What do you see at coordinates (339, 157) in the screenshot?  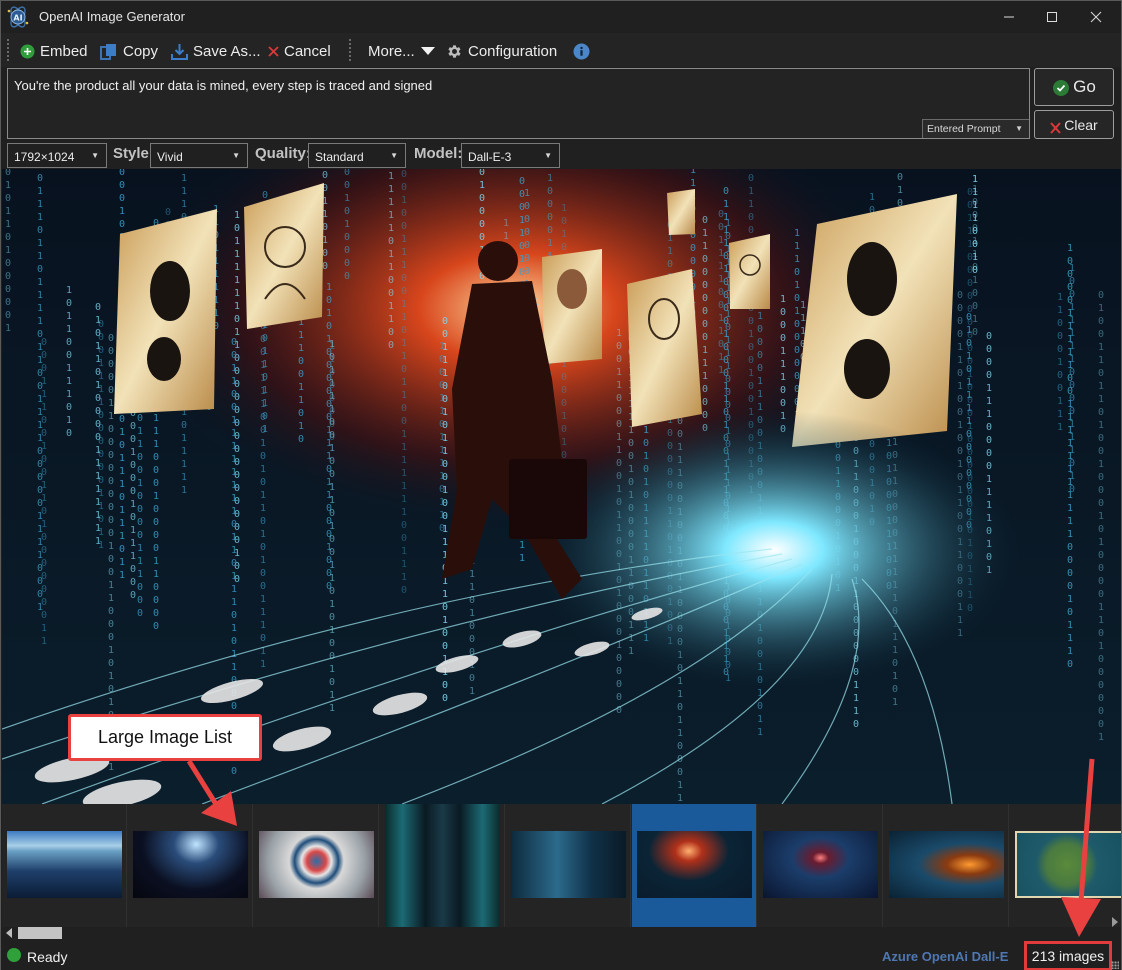 I see `quality-value: Standard` at bounding box center [339, 157].